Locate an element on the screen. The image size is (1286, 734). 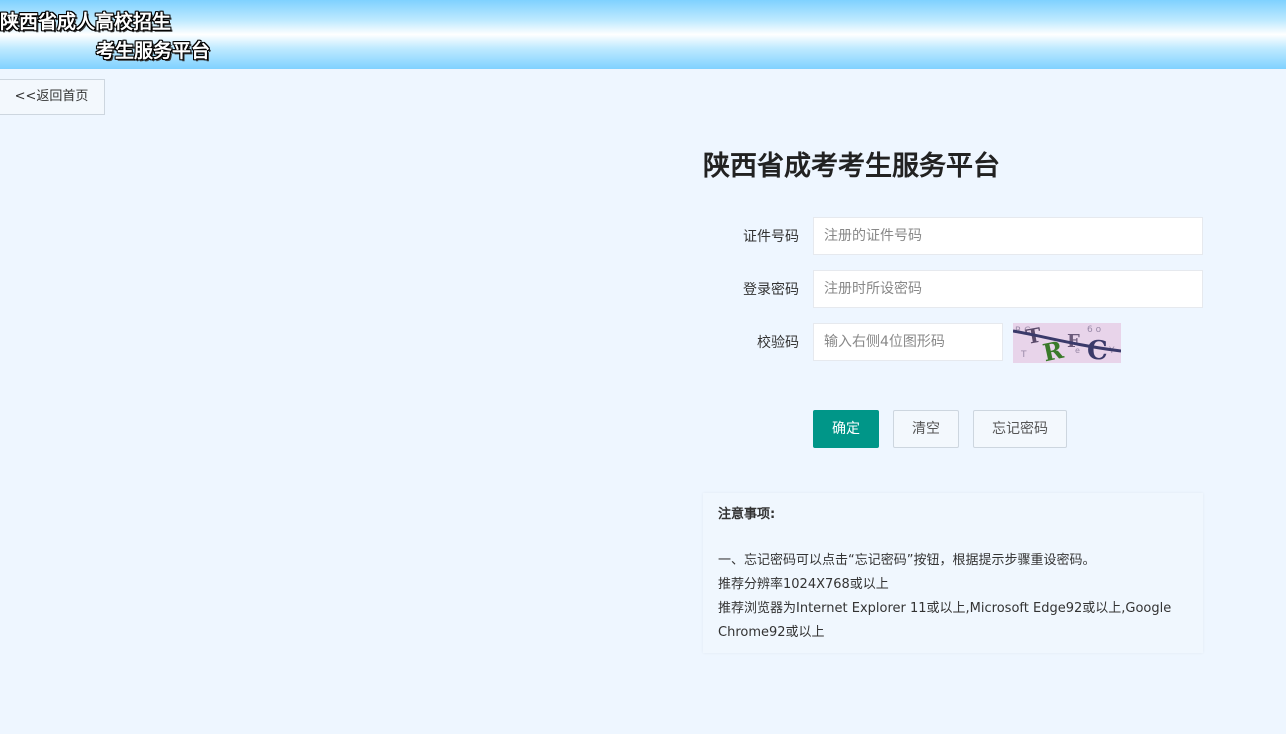
captcha-input is located at coordinates (908, 342).